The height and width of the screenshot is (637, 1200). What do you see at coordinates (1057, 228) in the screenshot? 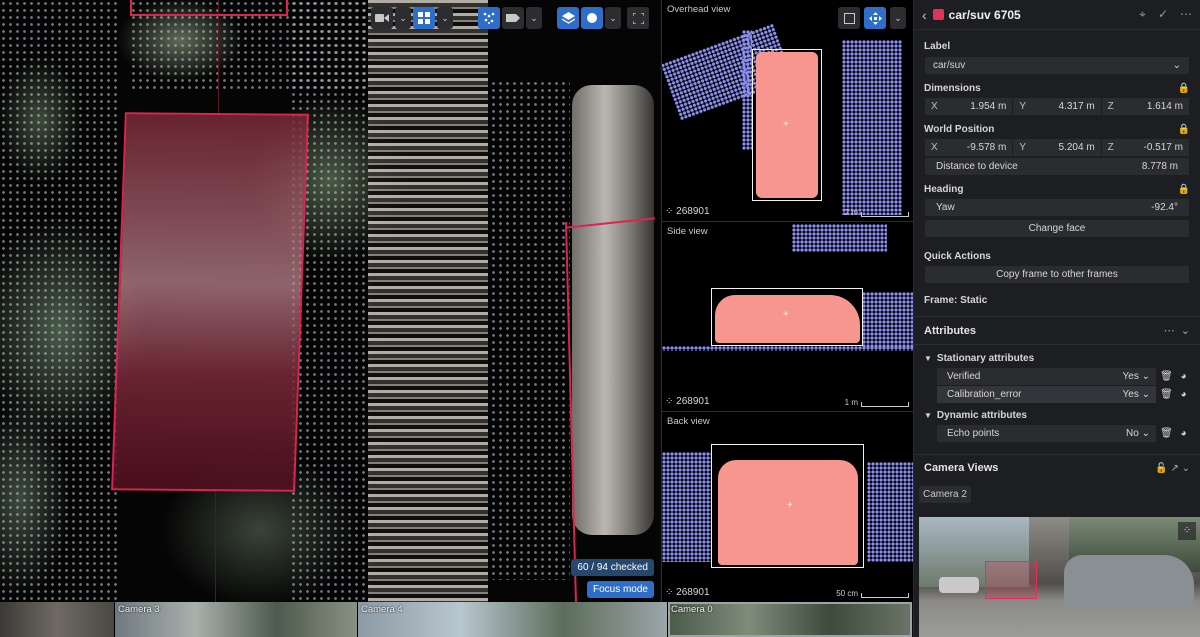
I see `change-face-button: Change face` at bounding box center [1057, 228].